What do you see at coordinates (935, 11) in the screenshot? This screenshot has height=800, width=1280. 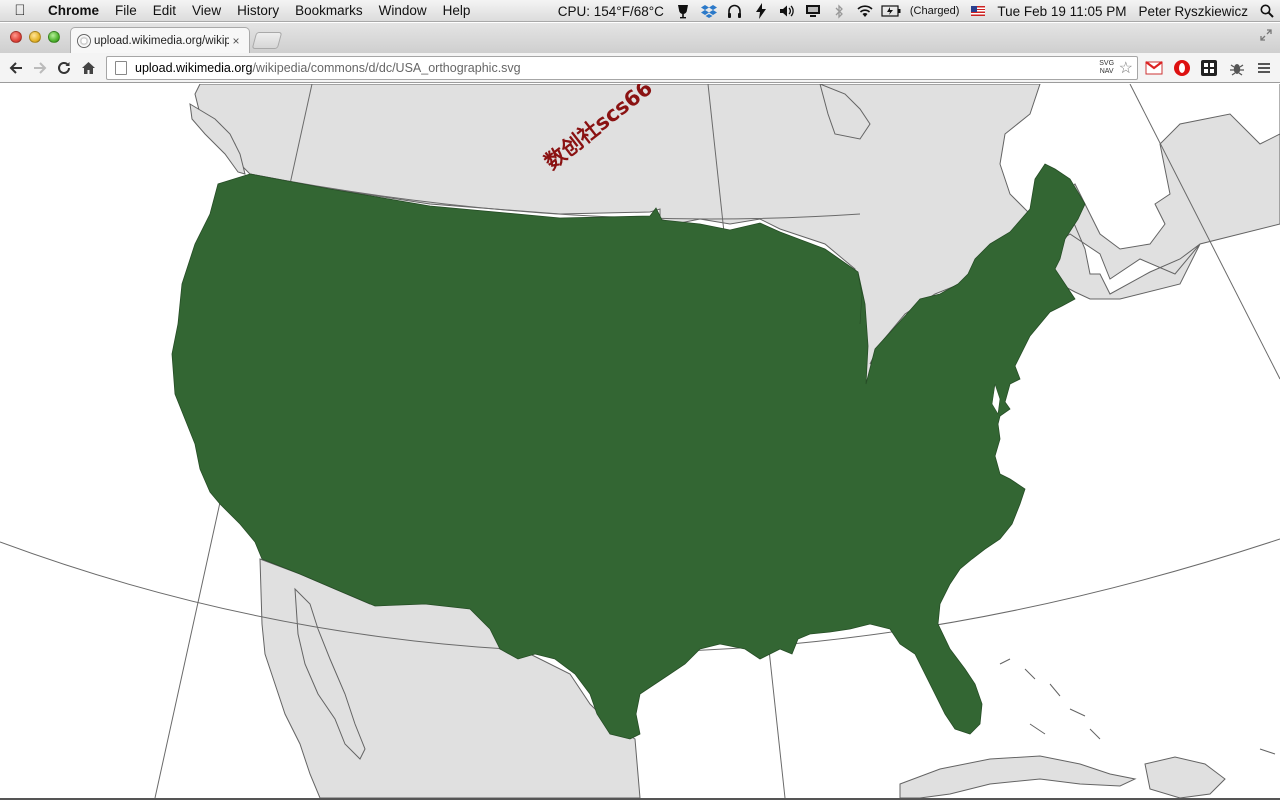 I see `battery-status: (Charged)` at bounding box center [935, 11].